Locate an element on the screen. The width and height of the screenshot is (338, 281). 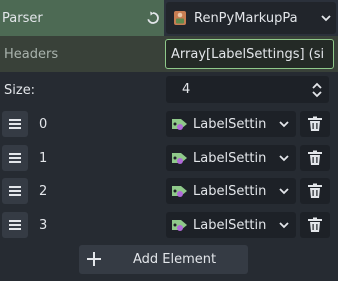
array-item: 0 LabelSettin is located at coordinates (169, 124).